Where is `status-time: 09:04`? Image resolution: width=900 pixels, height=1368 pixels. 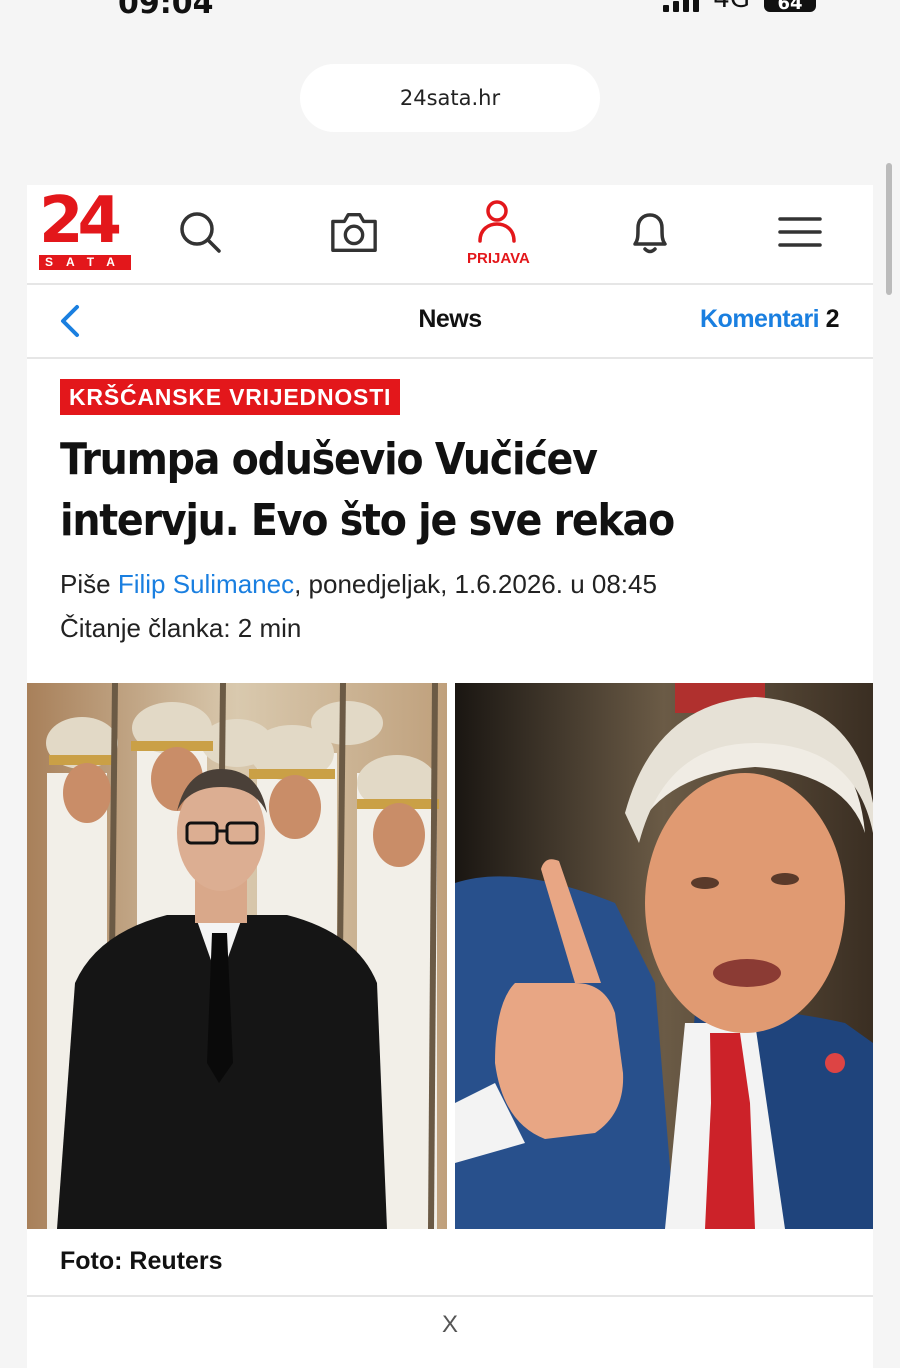 status-time: 09:04 is located at coordinates (166, 10).